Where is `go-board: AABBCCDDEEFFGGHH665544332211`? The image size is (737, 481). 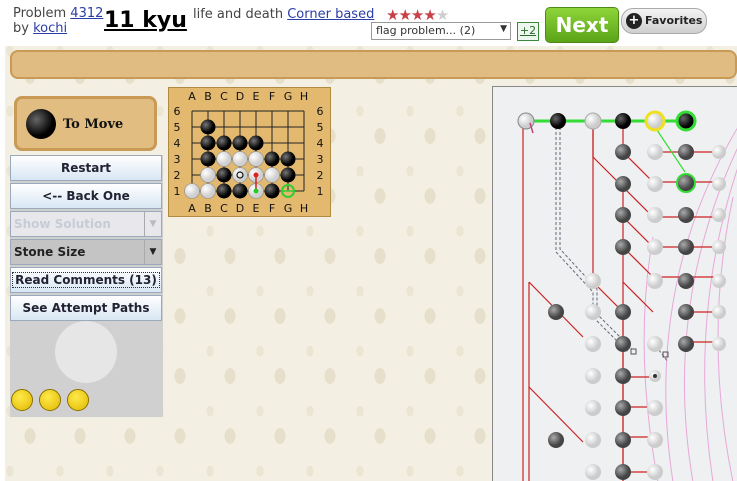 go-board: AABBCCDDEEFFGGHH665544332211 is located at coordinates (249, 152).